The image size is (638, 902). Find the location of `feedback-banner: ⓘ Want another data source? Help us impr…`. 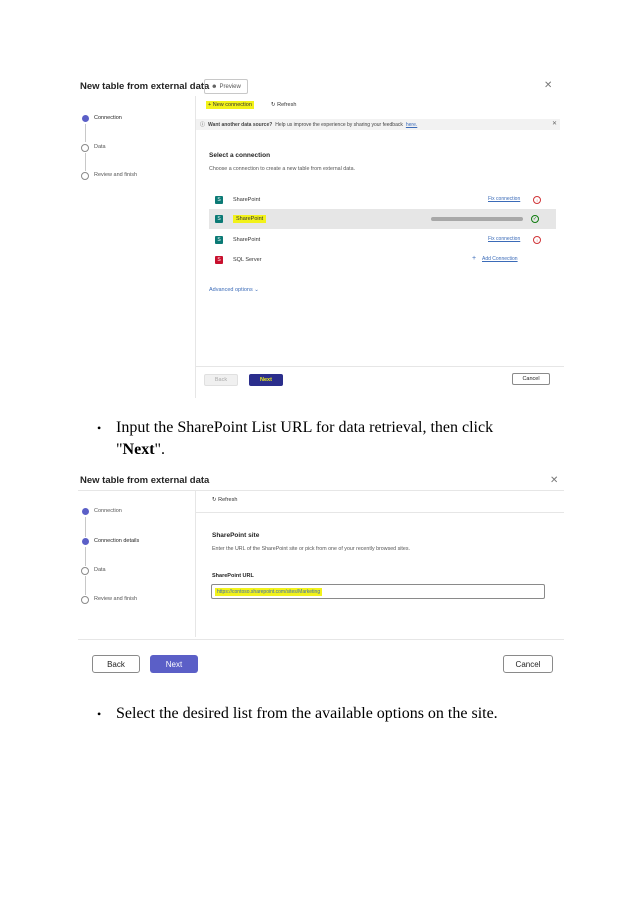

feedback-banner: ⓘ Want another data source? Help us impr… is located at coordinates (378, 124).